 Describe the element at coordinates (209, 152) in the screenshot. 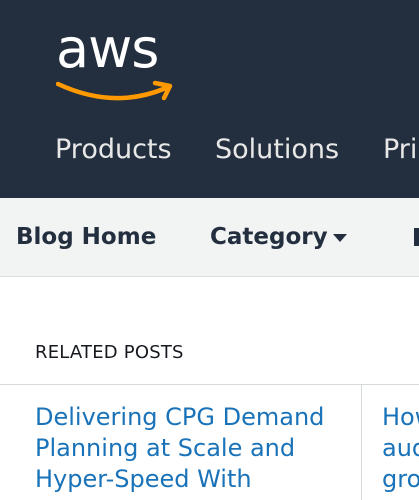

I see `main-nav: Products Solutions Pri` at that location.